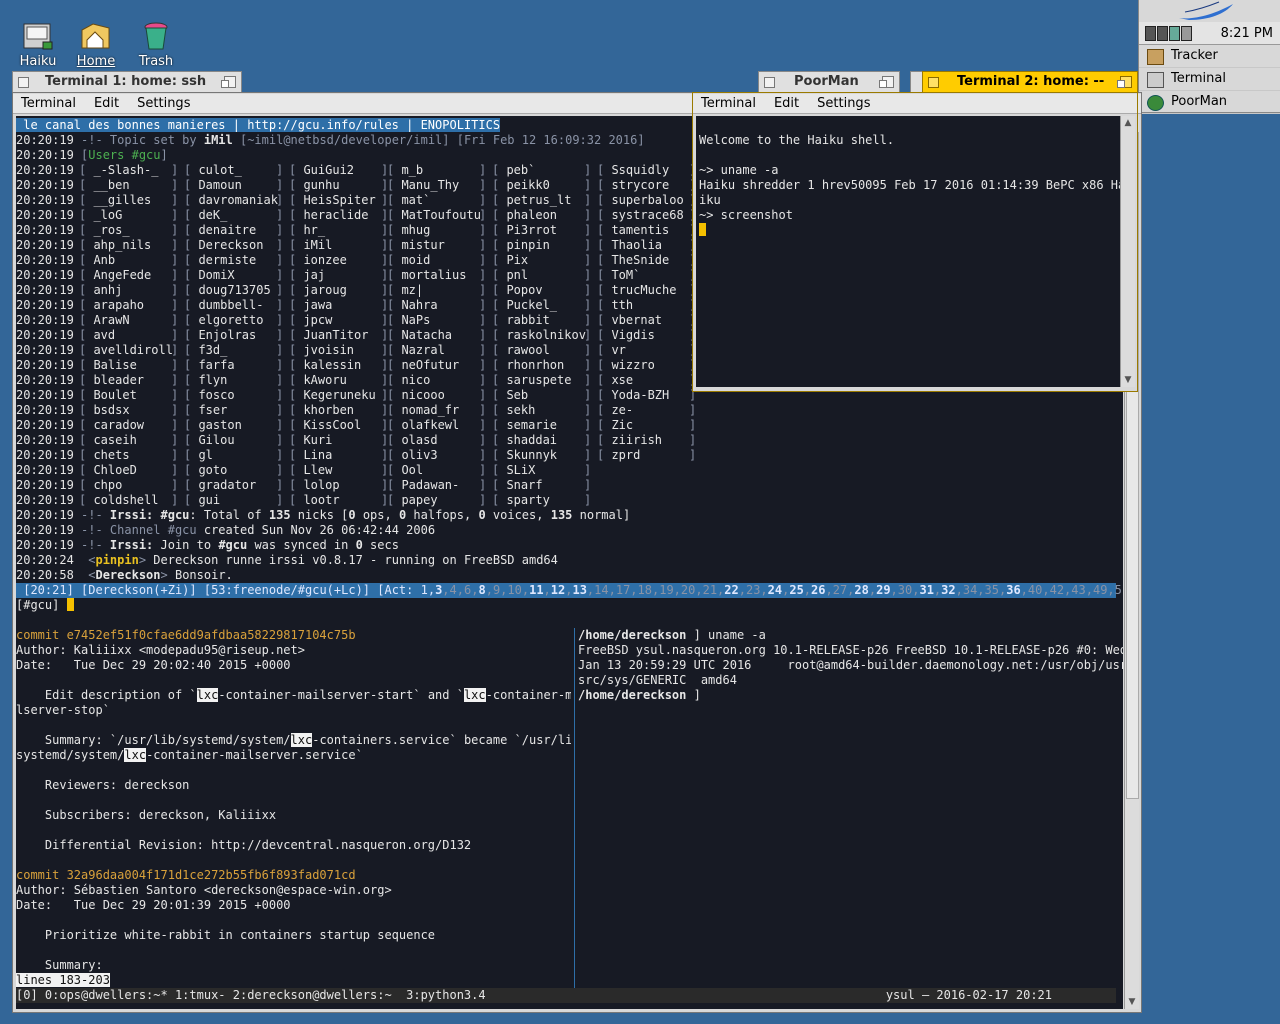 The height and width of the screenshot is (1024, 1280). Describe the element at coordinates (840, 590) in the screenshot. I see `text-span: 27` at that location.